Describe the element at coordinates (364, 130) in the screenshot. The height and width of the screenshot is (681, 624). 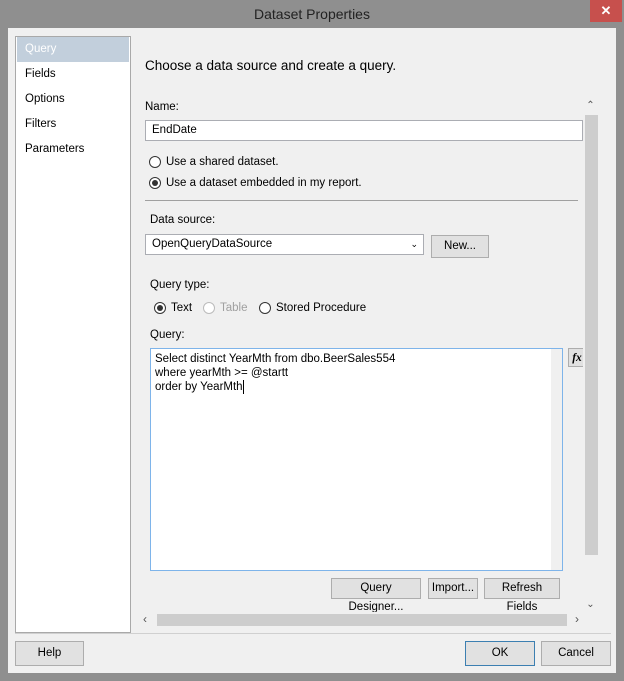
I see `name-input: EndDate` at that location.